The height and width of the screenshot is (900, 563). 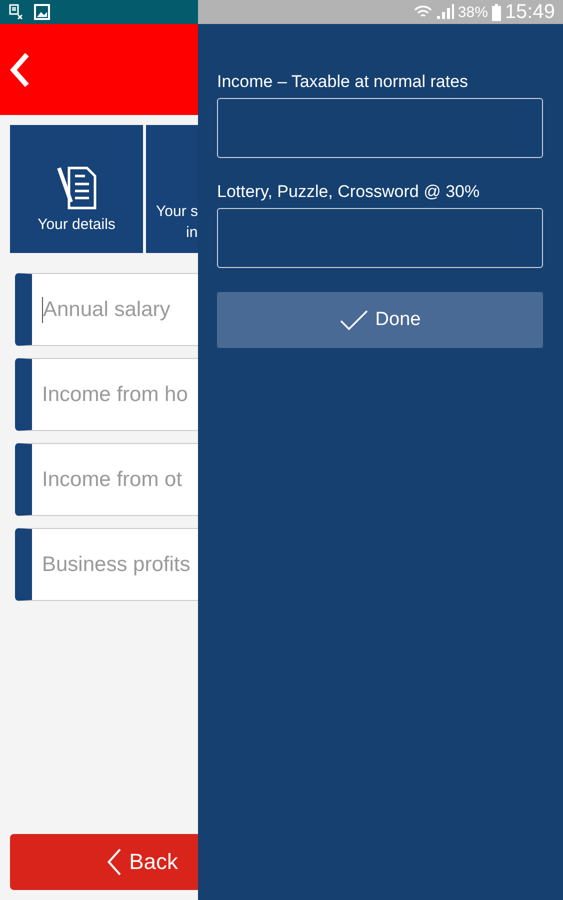 I want to click on back-button: Back, so click(x=104, y=862).